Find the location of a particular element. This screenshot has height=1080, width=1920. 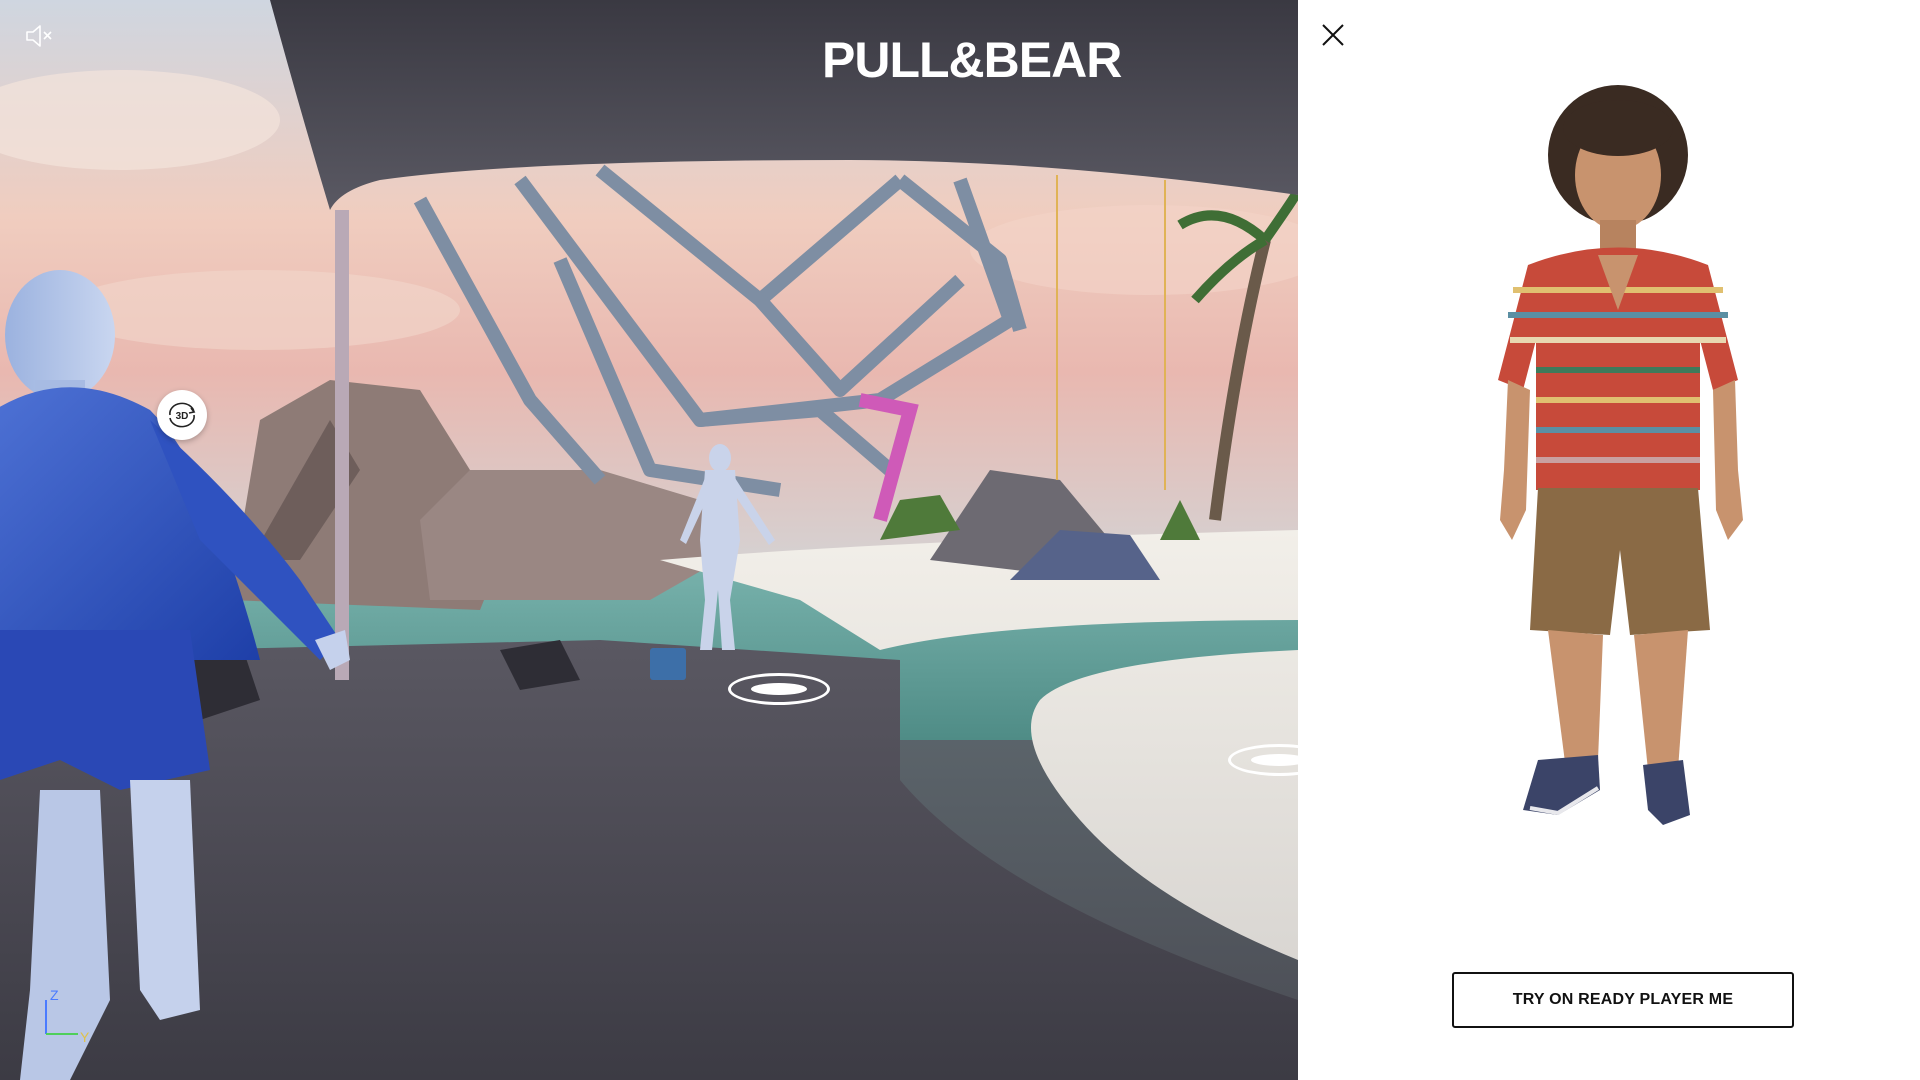

axis-label-z: Z is located at coordinates (54, 995).